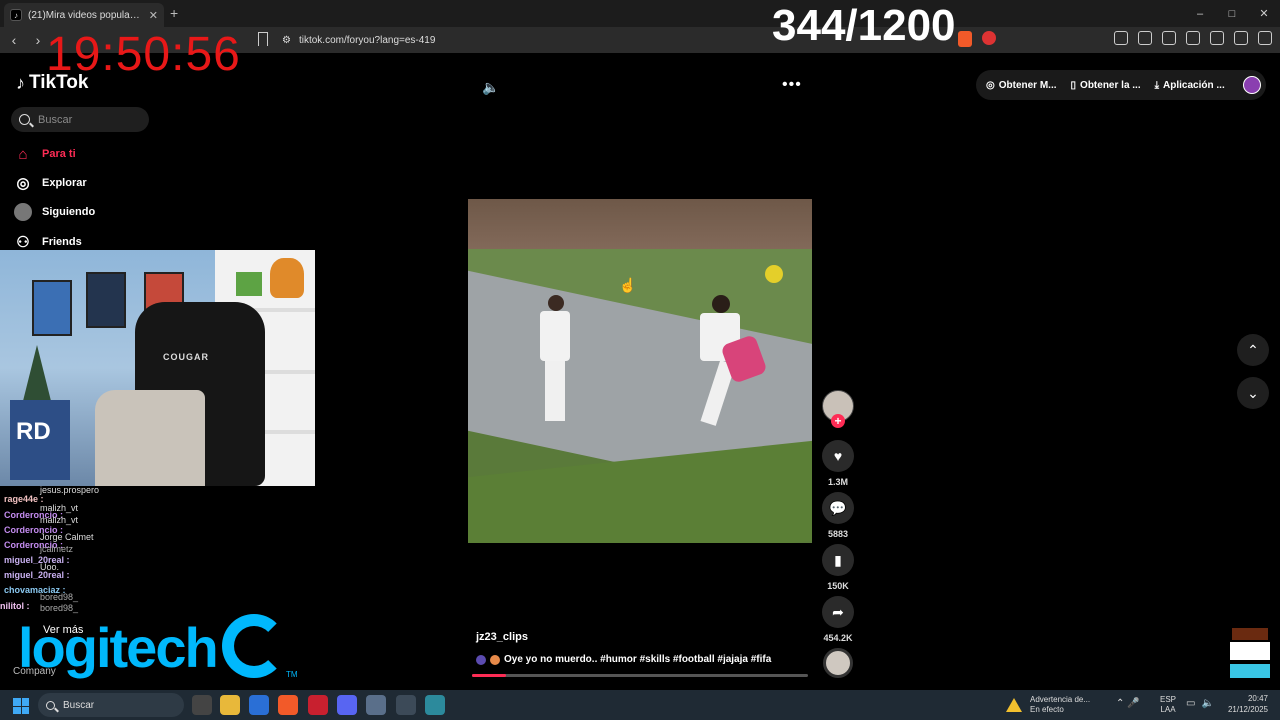 The image size is (1280, 720). I want to click on blanket, so click(150, 438).